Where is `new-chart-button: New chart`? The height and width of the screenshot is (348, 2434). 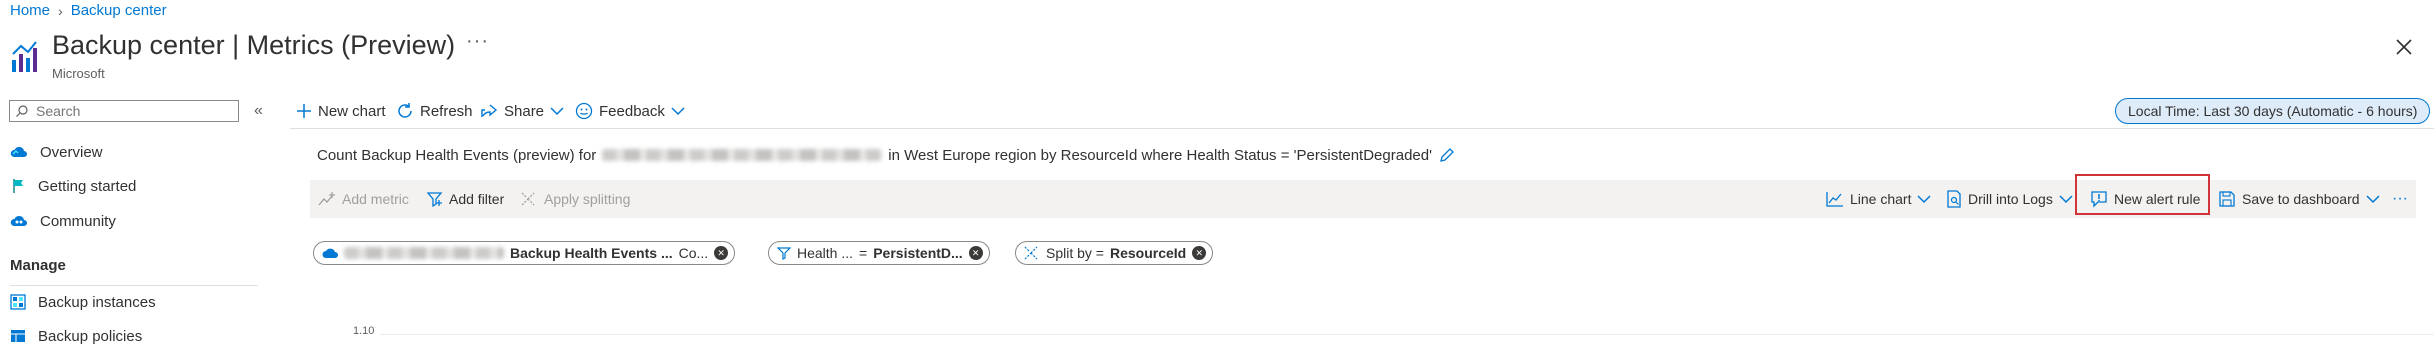 new-chart-button: New chart is located at coordinates (341, 111).